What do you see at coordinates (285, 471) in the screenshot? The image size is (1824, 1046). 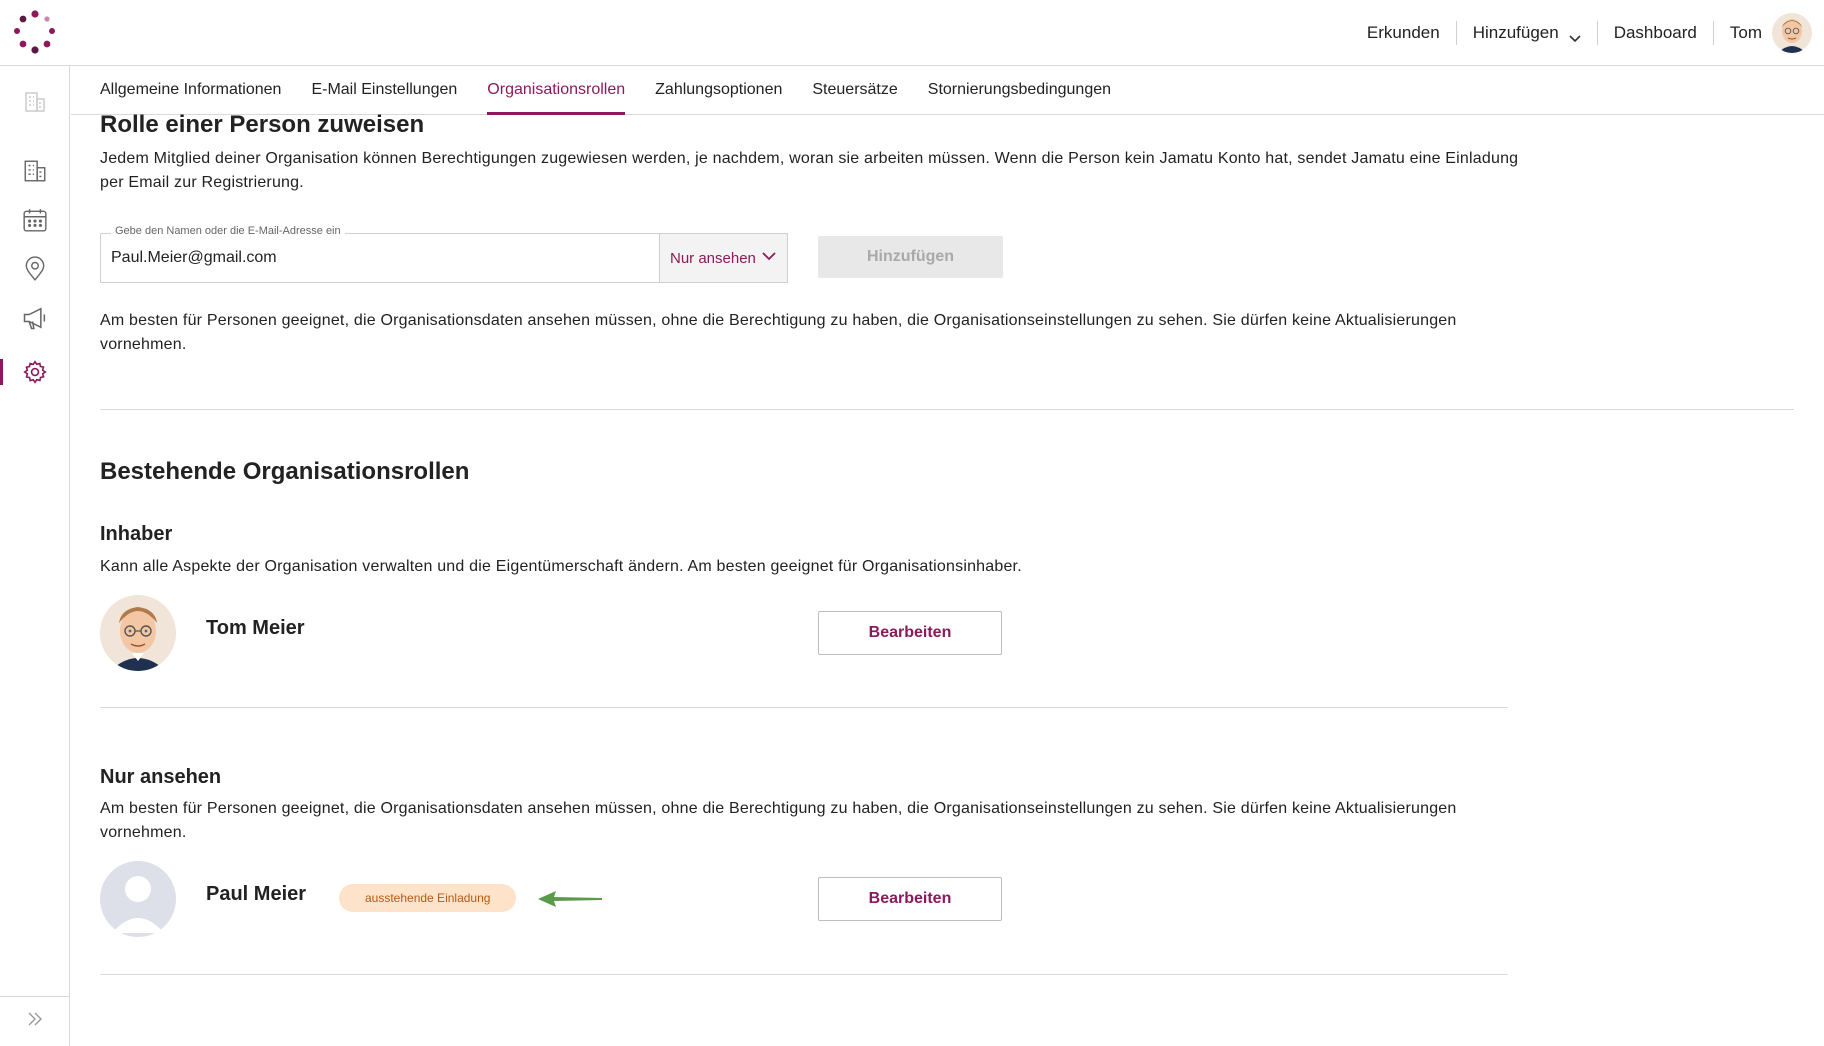 I see `existing-roles-title: Bestehende Organisationsrollen` at bounding box center [285, 471].